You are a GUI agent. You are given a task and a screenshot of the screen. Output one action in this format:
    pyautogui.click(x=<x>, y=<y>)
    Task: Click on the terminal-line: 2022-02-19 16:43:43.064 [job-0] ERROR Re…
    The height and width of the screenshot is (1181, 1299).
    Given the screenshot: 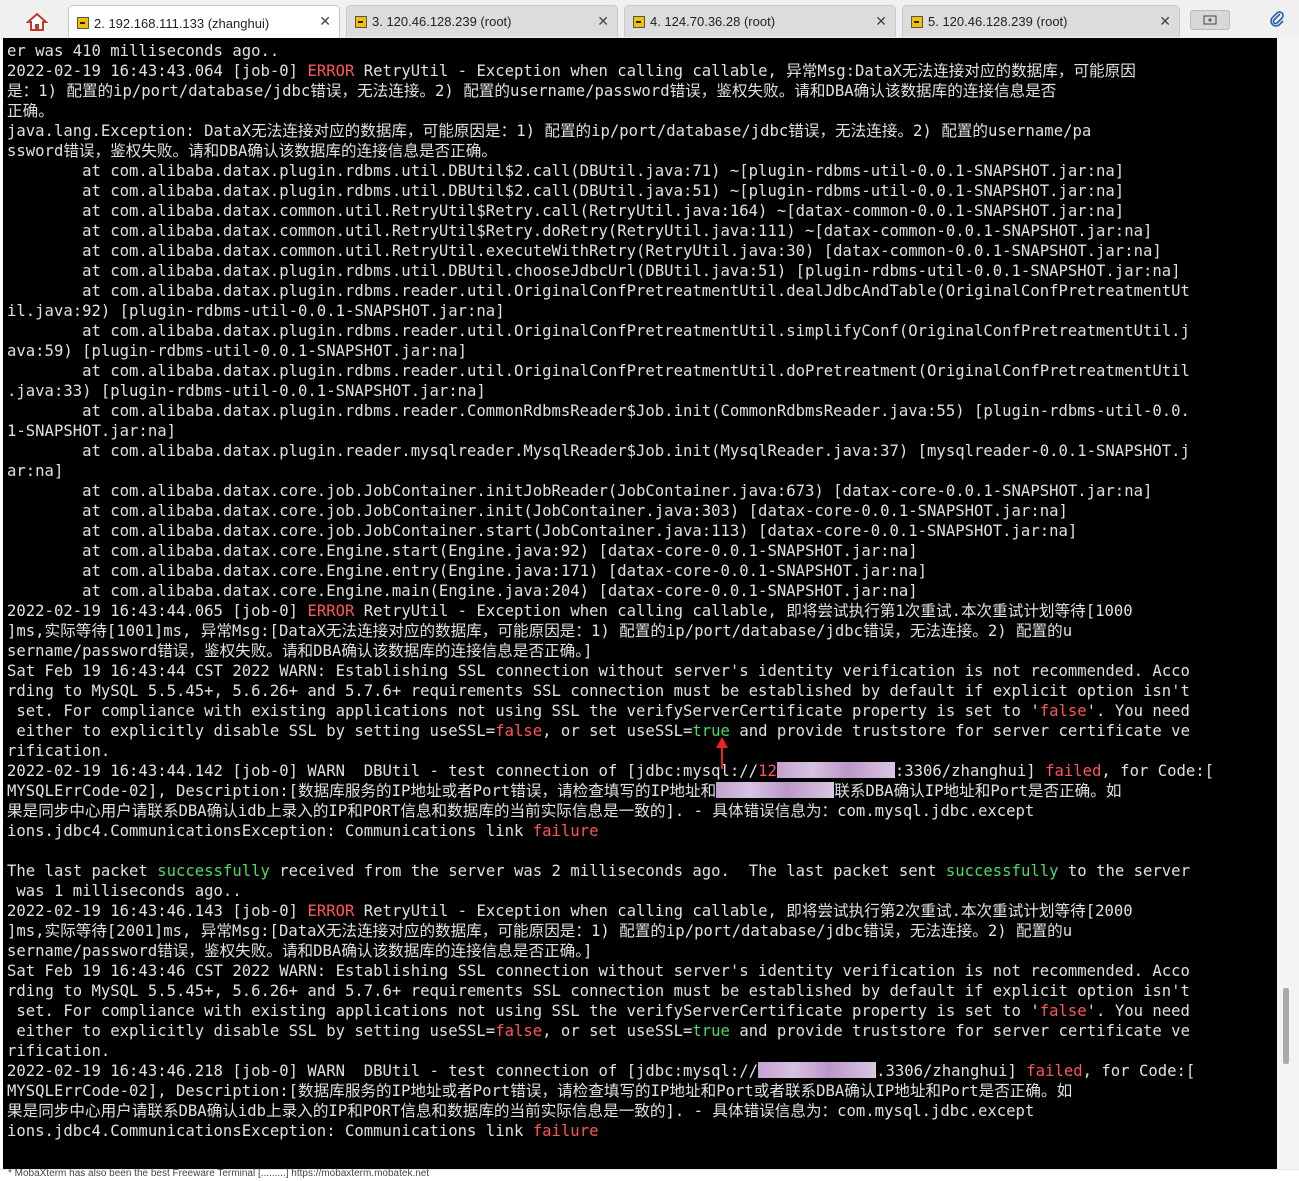 What is the action you would take?
    pyautogui.click(x=642, y=71)
    